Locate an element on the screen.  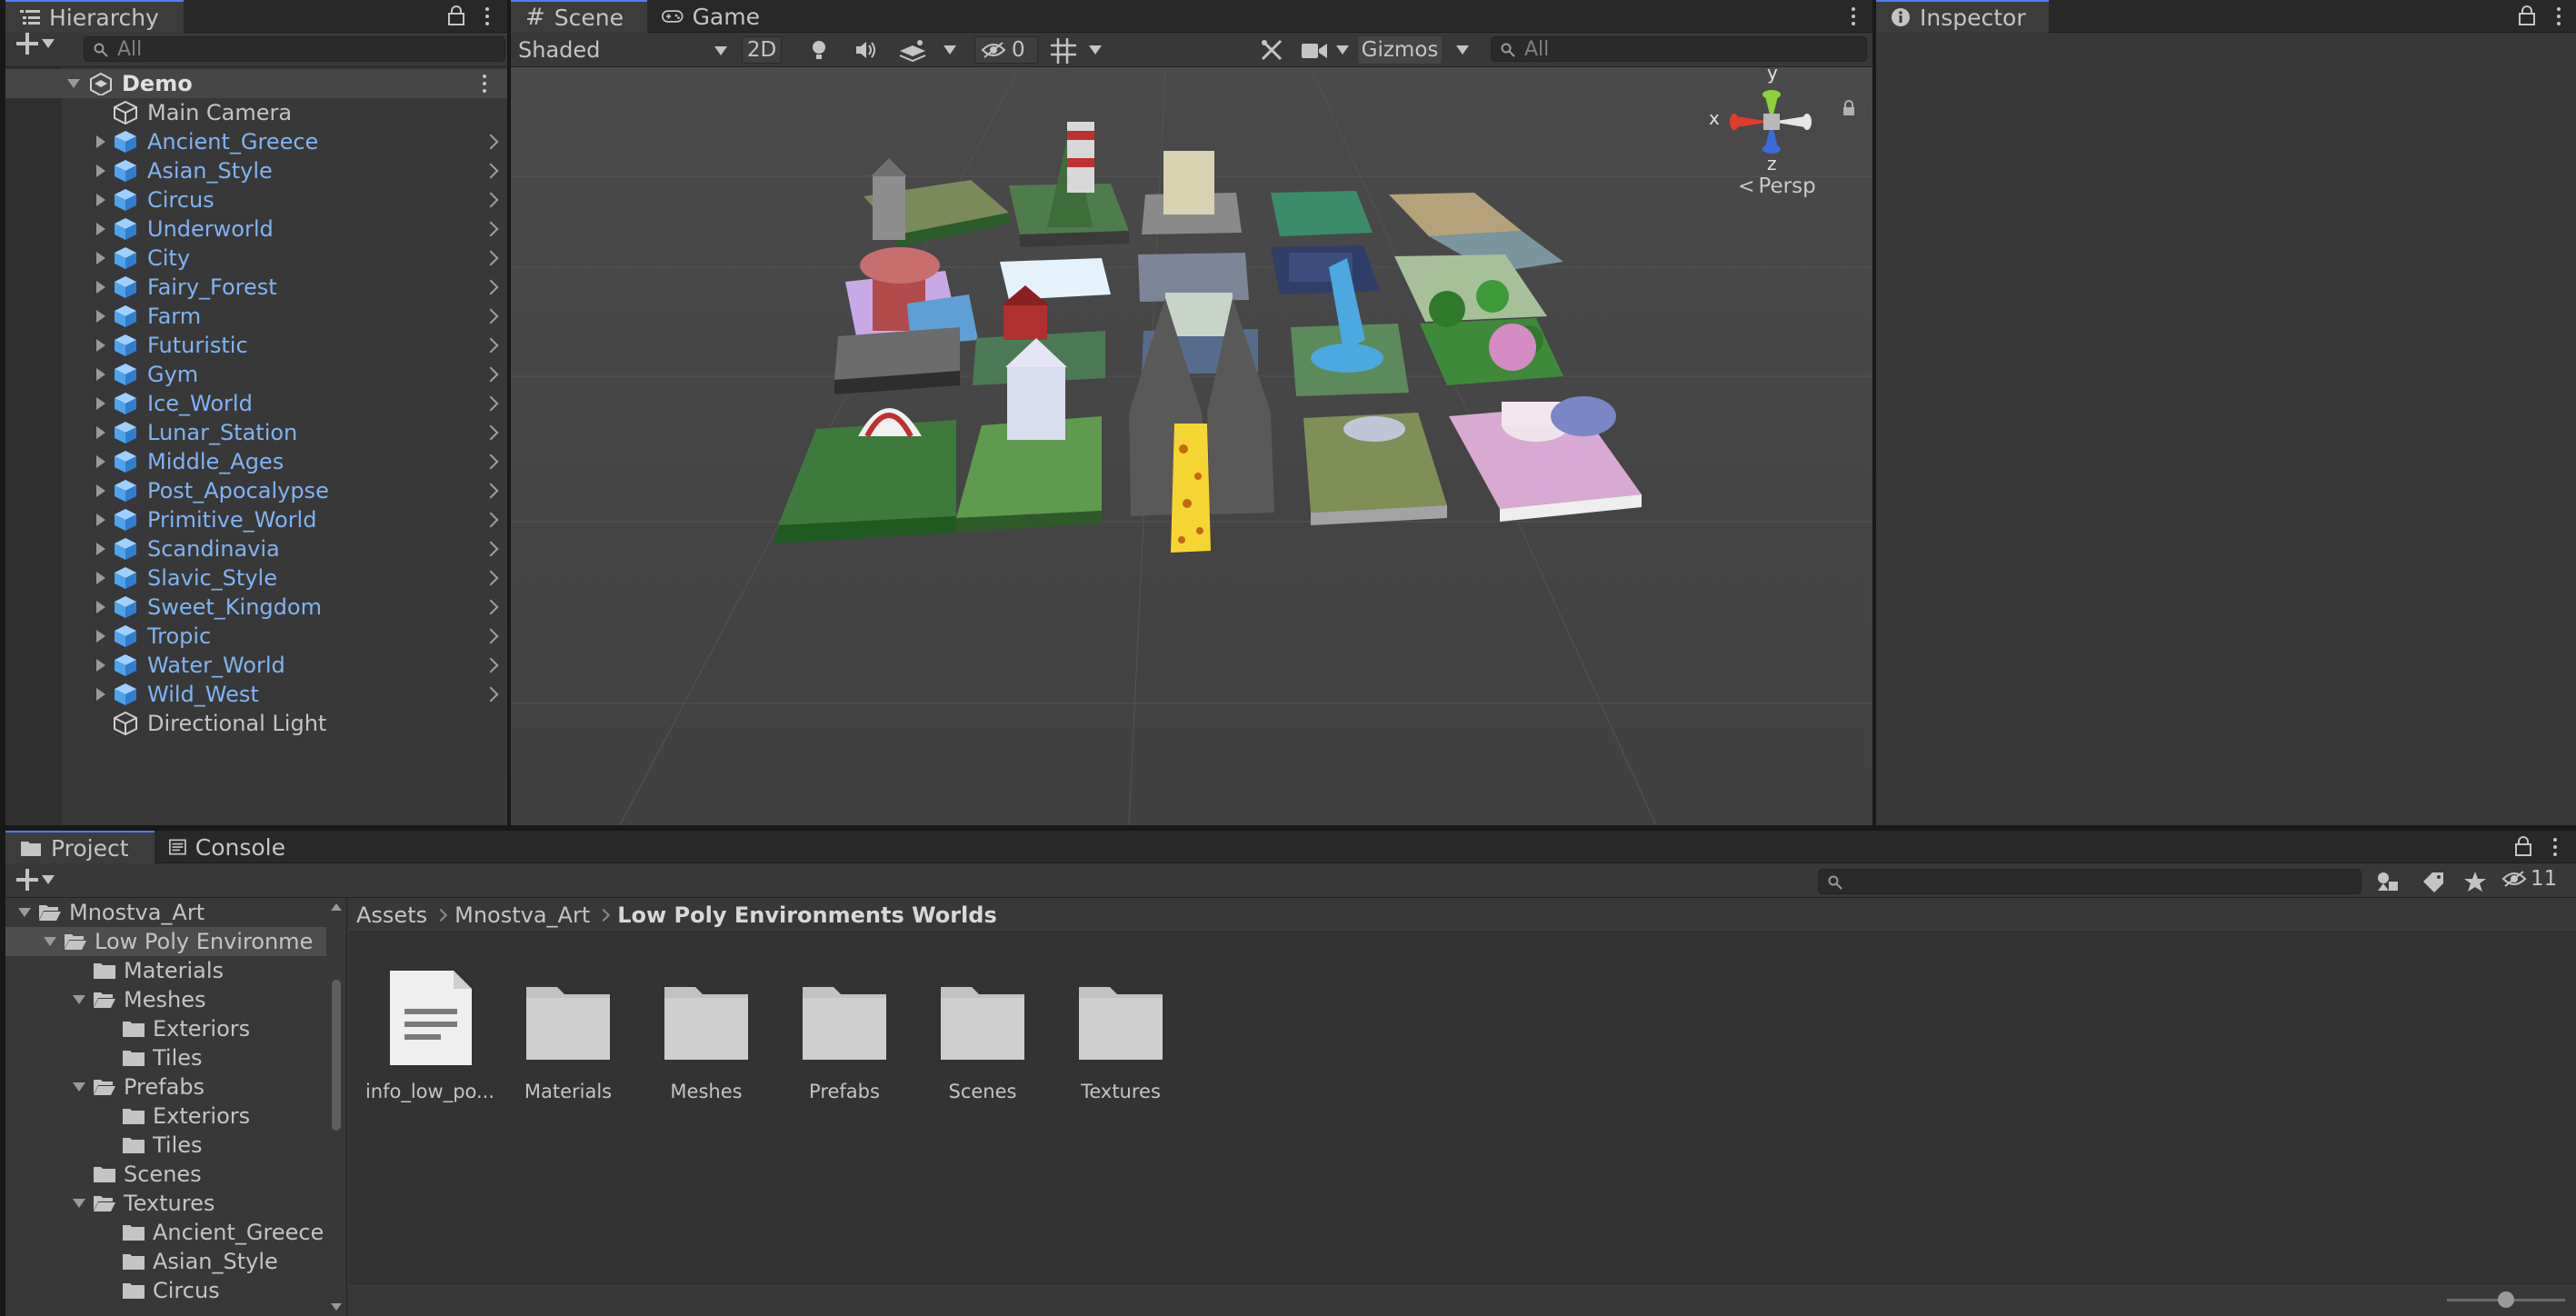
zoom-slider-thumb is located at coordinates (2506, 1299).